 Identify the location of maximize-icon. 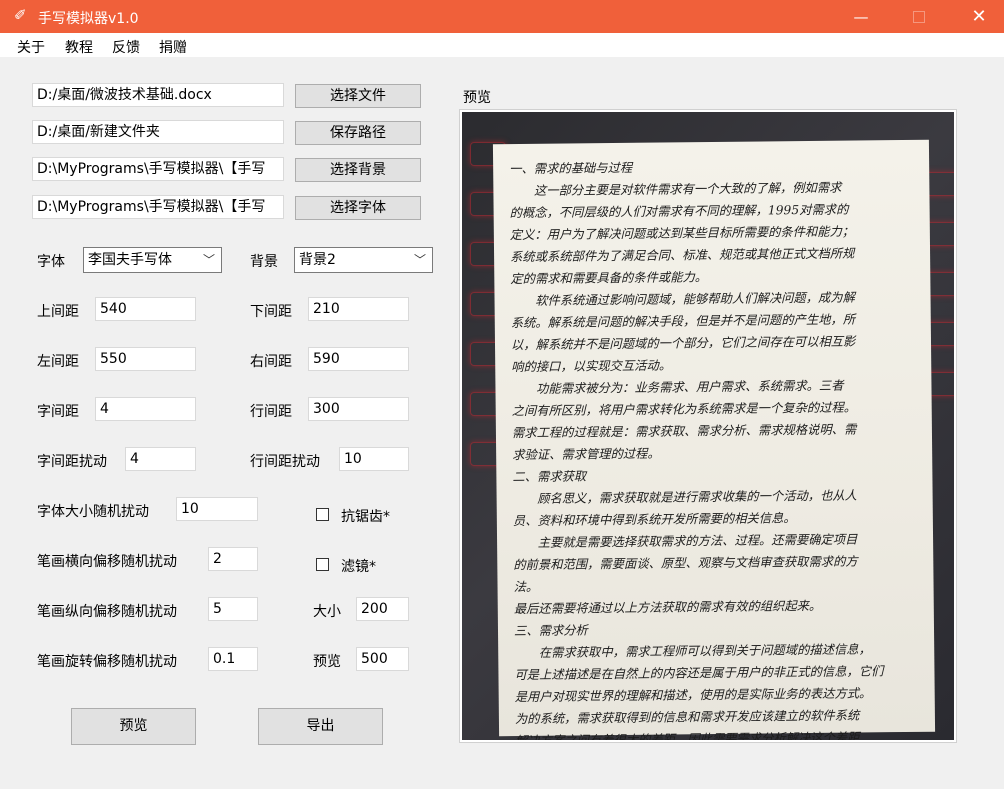
(919, 16).